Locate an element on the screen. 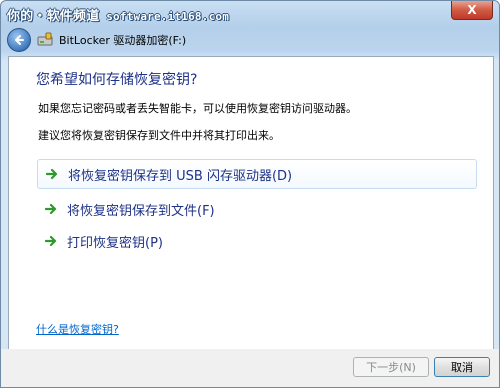 The width and height of the screenshot is (500, 388). nav-bar: BitLocker 驱动器加密(F:) is located at coordinates (250, 40).